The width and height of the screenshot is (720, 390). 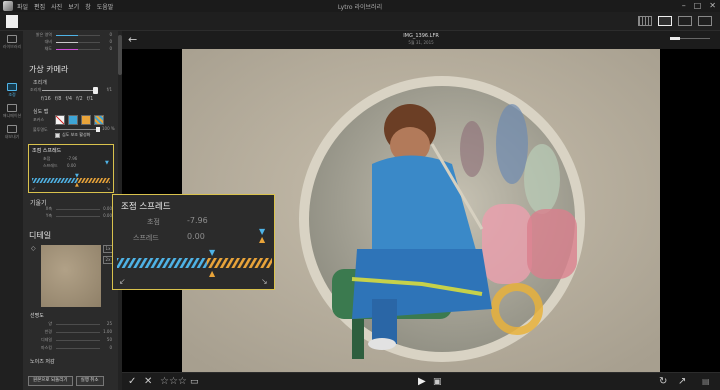 What do you see at coordinates (79, 99) in the screenshot?
I see `fstop-label: f/2` at bounding box center [79, 99].